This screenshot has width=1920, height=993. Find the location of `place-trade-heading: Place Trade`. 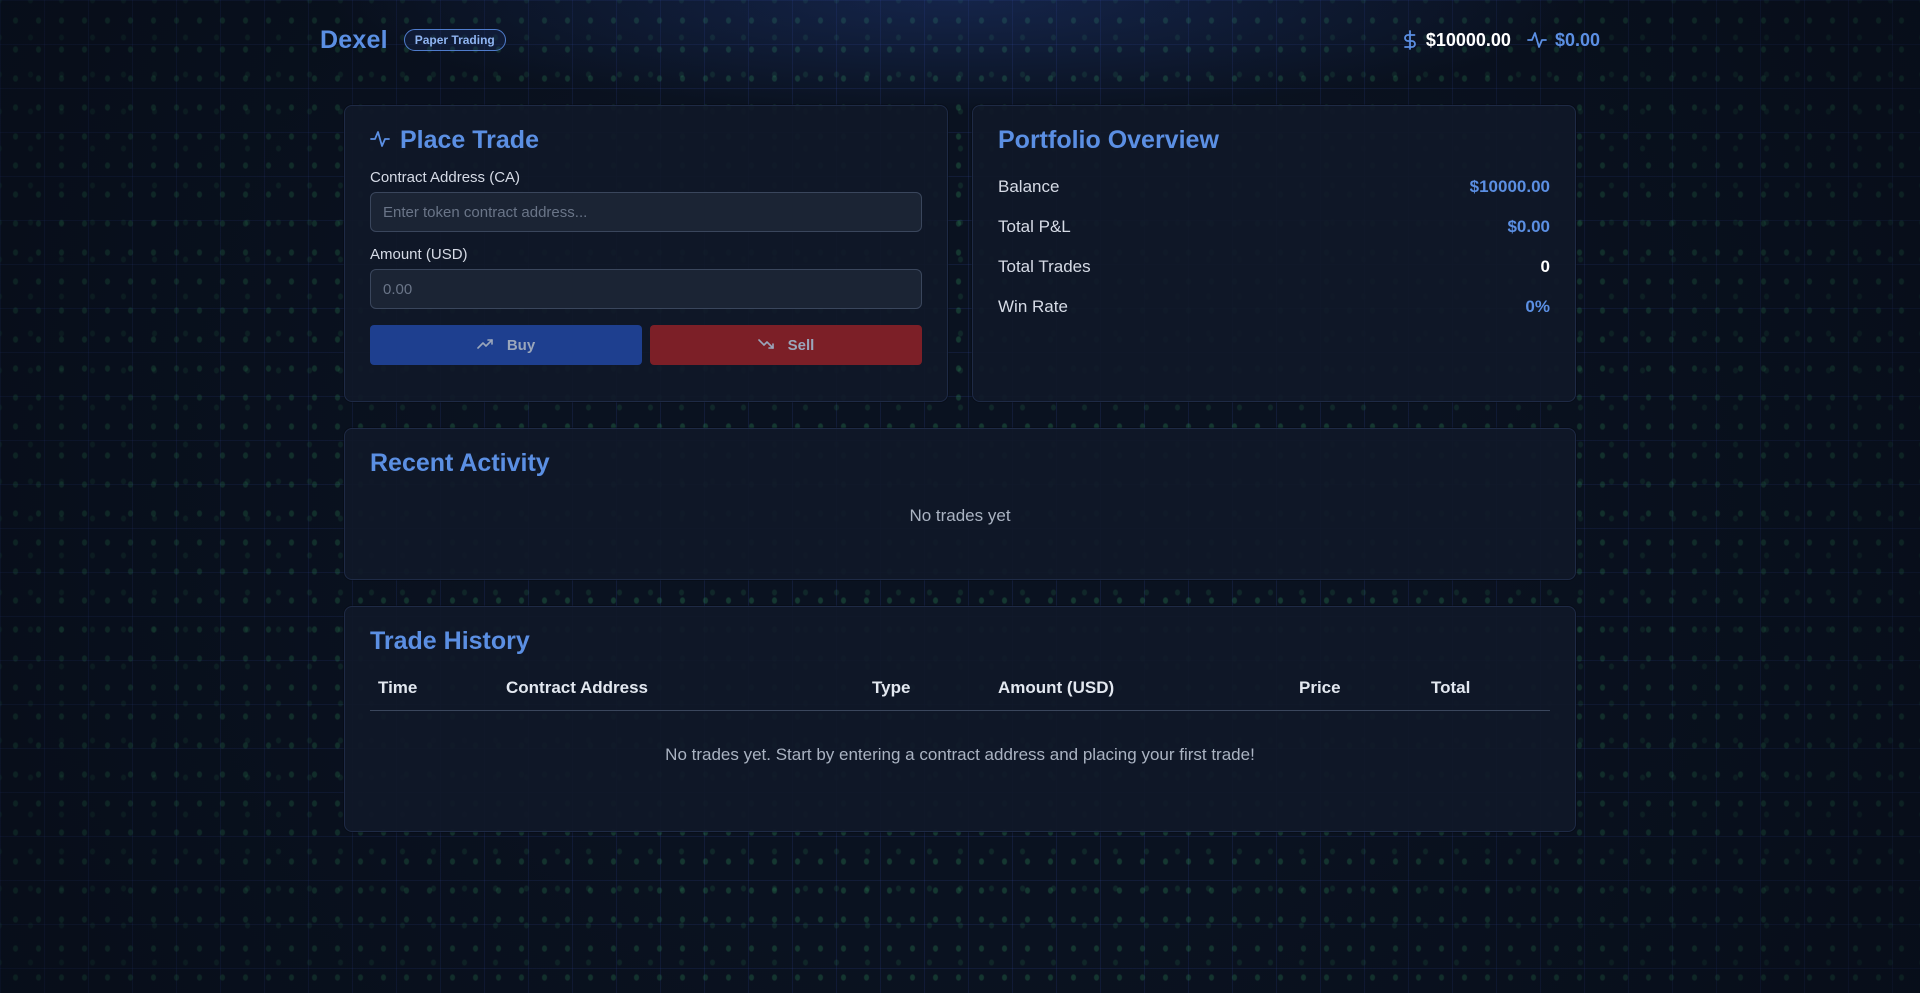

place-trade-heading: Place Trade is located at coordinates (469, 140).